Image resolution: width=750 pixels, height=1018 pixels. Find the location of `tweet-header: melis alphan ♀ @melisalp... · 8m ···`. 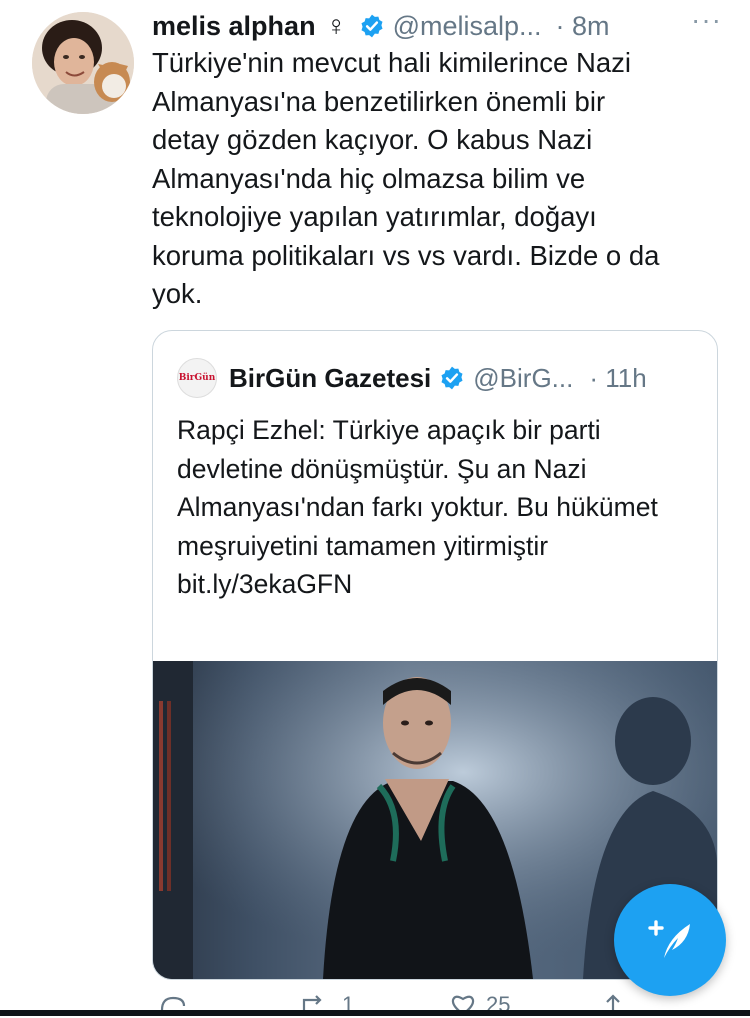

tweet-header: melis alphan ♀ @melisalp... · 8m ··· is located at coordinates (441, 24).